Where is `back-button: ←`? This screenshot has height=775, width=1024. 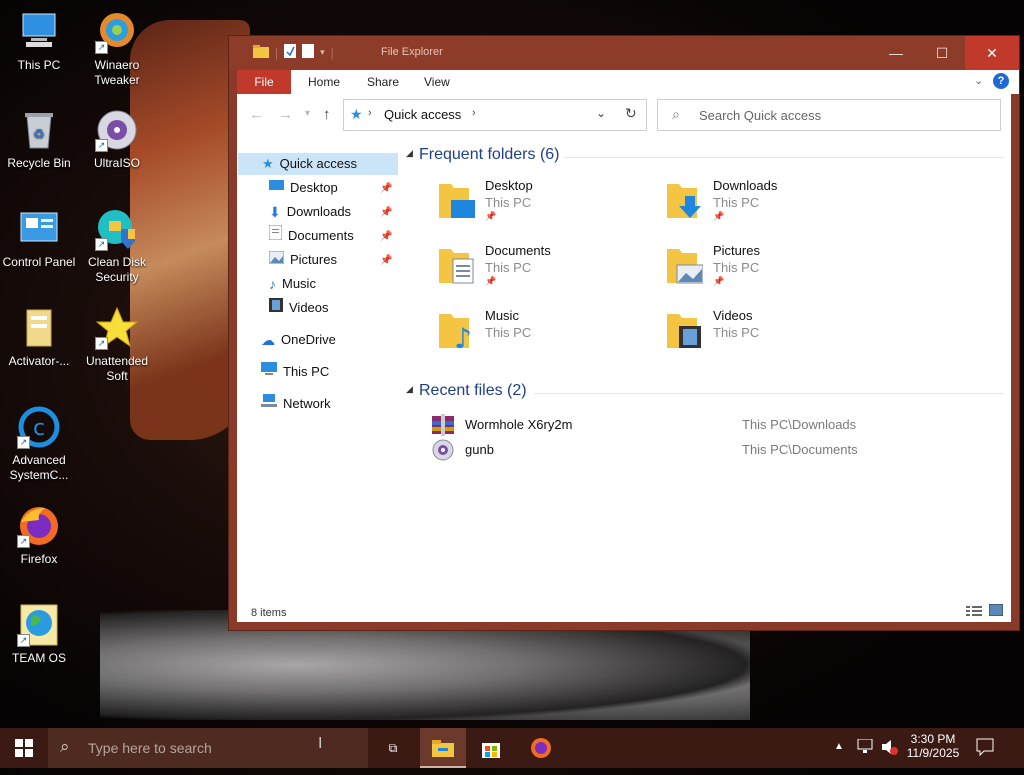 back-button: ← is located at coordinates (256, 114).